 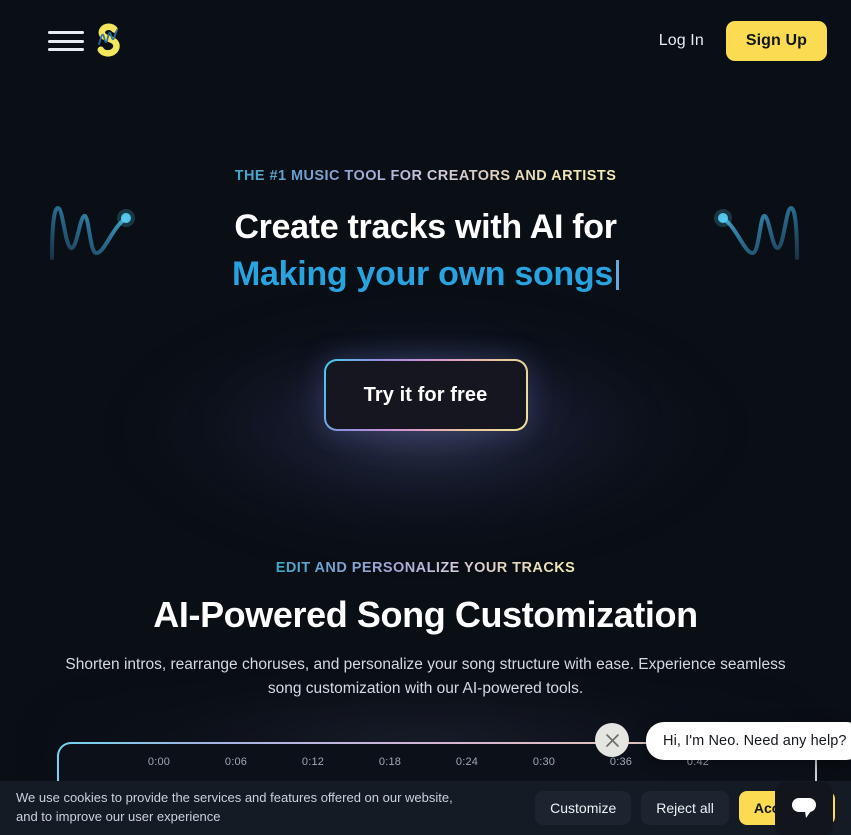 What do you see at coordinates (108, 41) in the screenshot?
I see `brand-s-waveform-logo-icon` at bounding box center [108, 41].